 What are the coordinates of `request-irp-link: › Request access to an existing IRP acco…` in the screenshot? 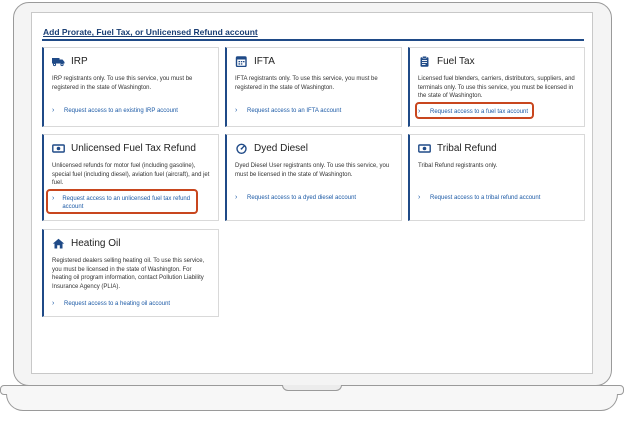 It's located at (115, 111).